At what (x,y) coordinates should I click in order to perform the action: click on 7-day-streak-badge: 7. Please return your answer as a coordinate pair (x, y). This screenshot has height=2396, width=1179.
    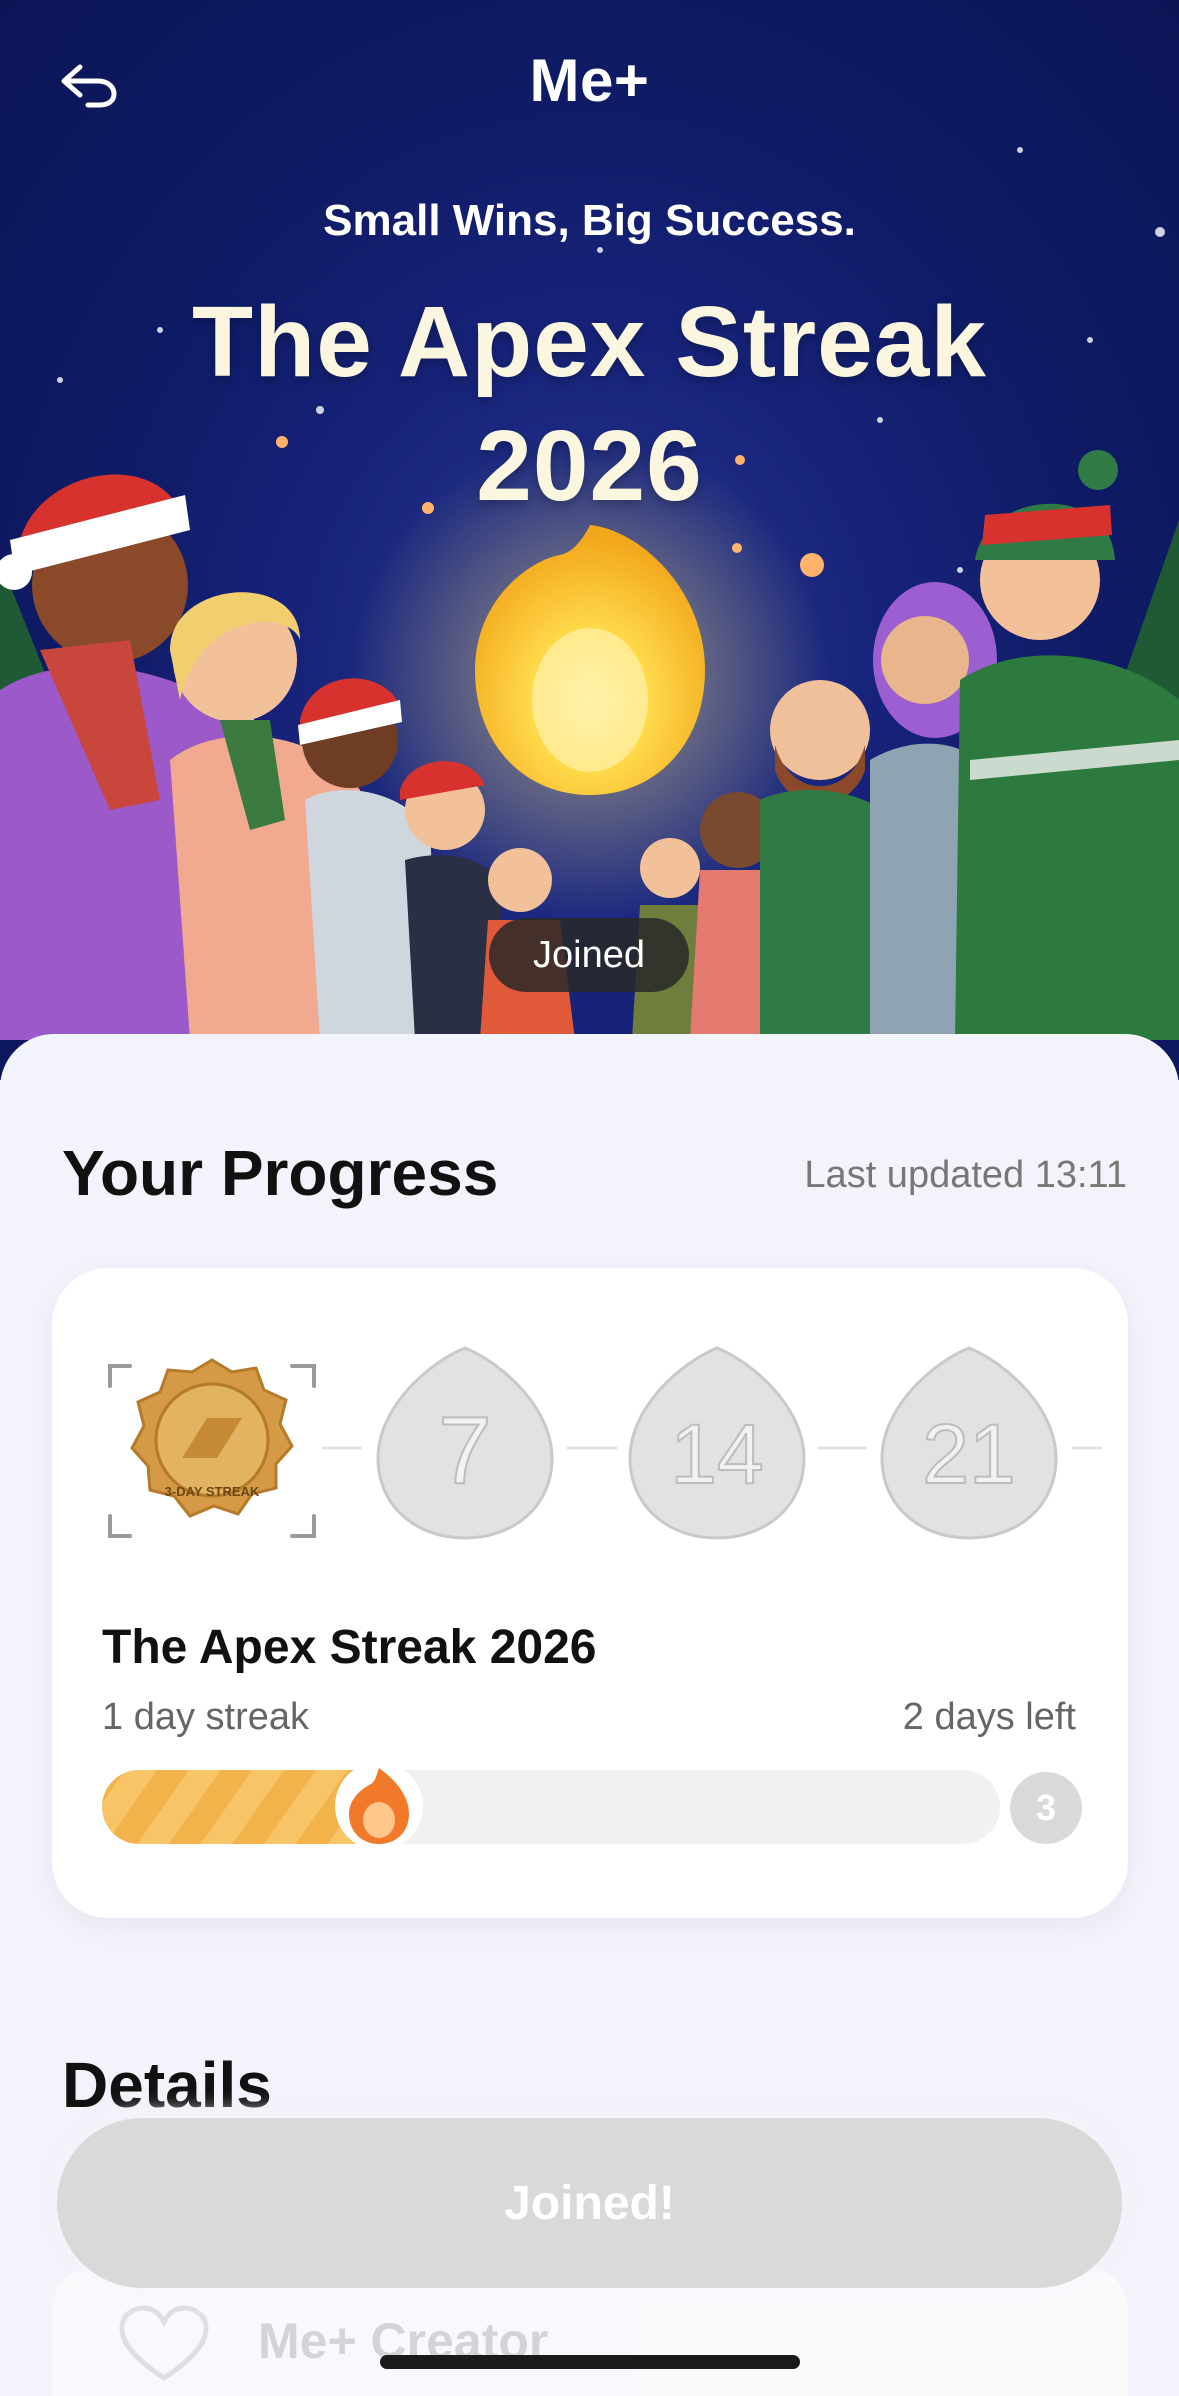
    Looking at the image, I should click on (465, 1443).